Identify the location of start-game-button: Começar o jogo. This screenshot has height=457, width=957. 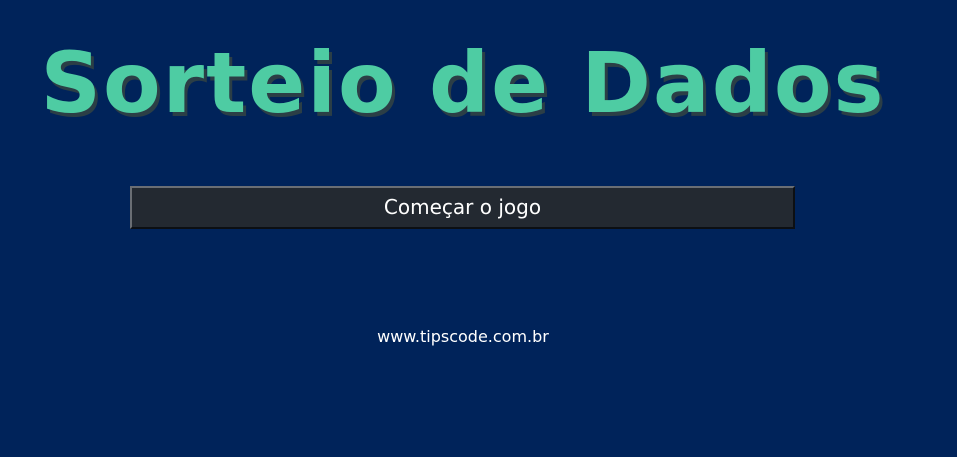
(462, 207).